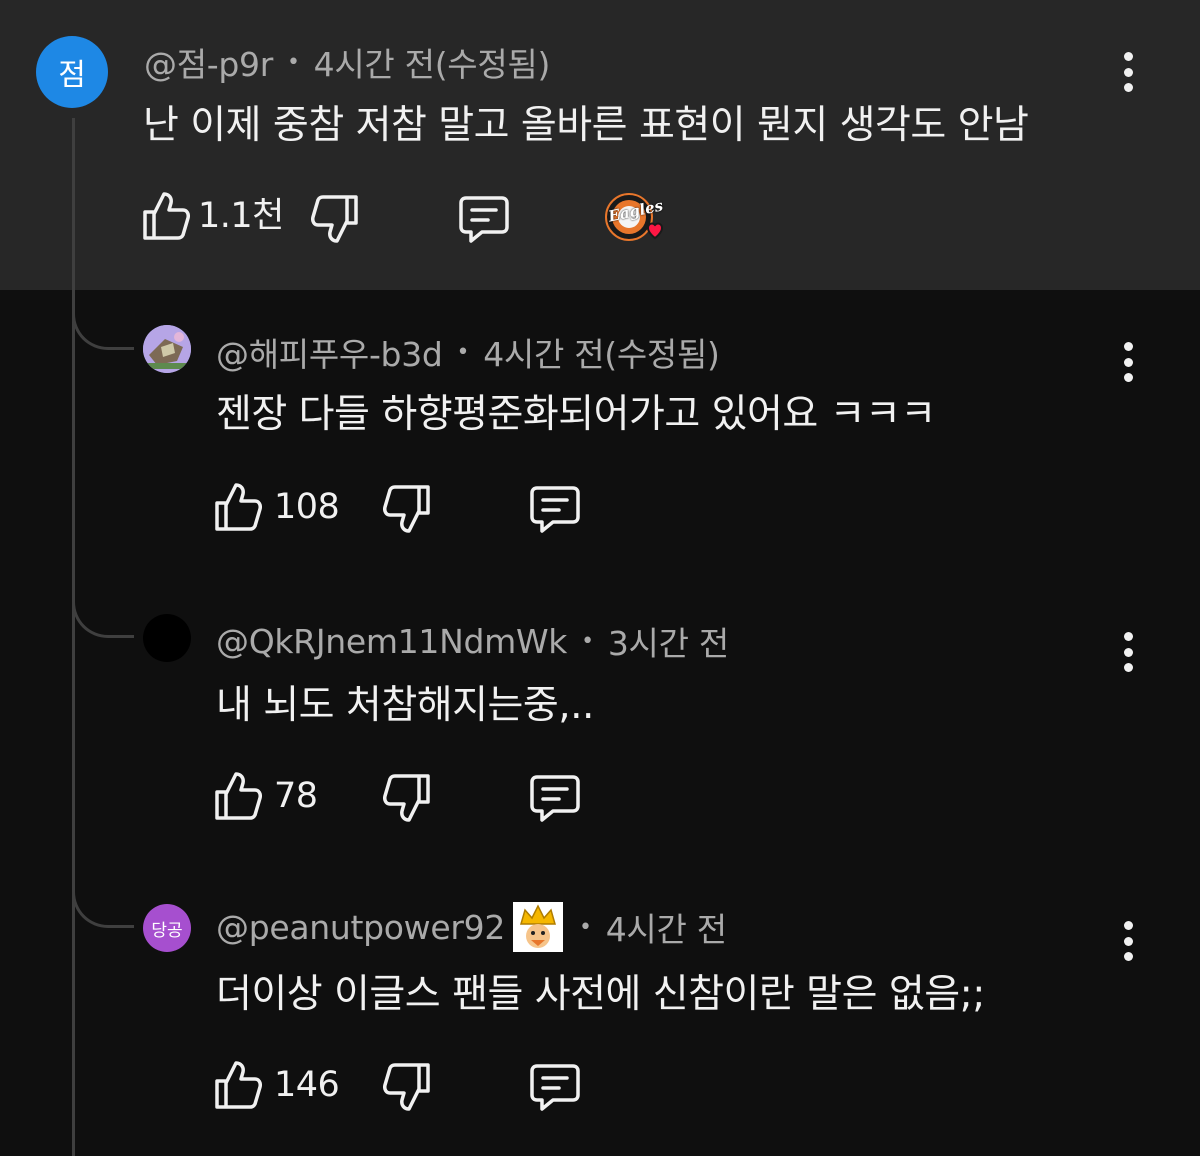  What do you see at coordinates (405, 705) in the screenshot?
I see `comment-text: 내 뇌도 처참해지는중,..` at bounding box center [405, 705].